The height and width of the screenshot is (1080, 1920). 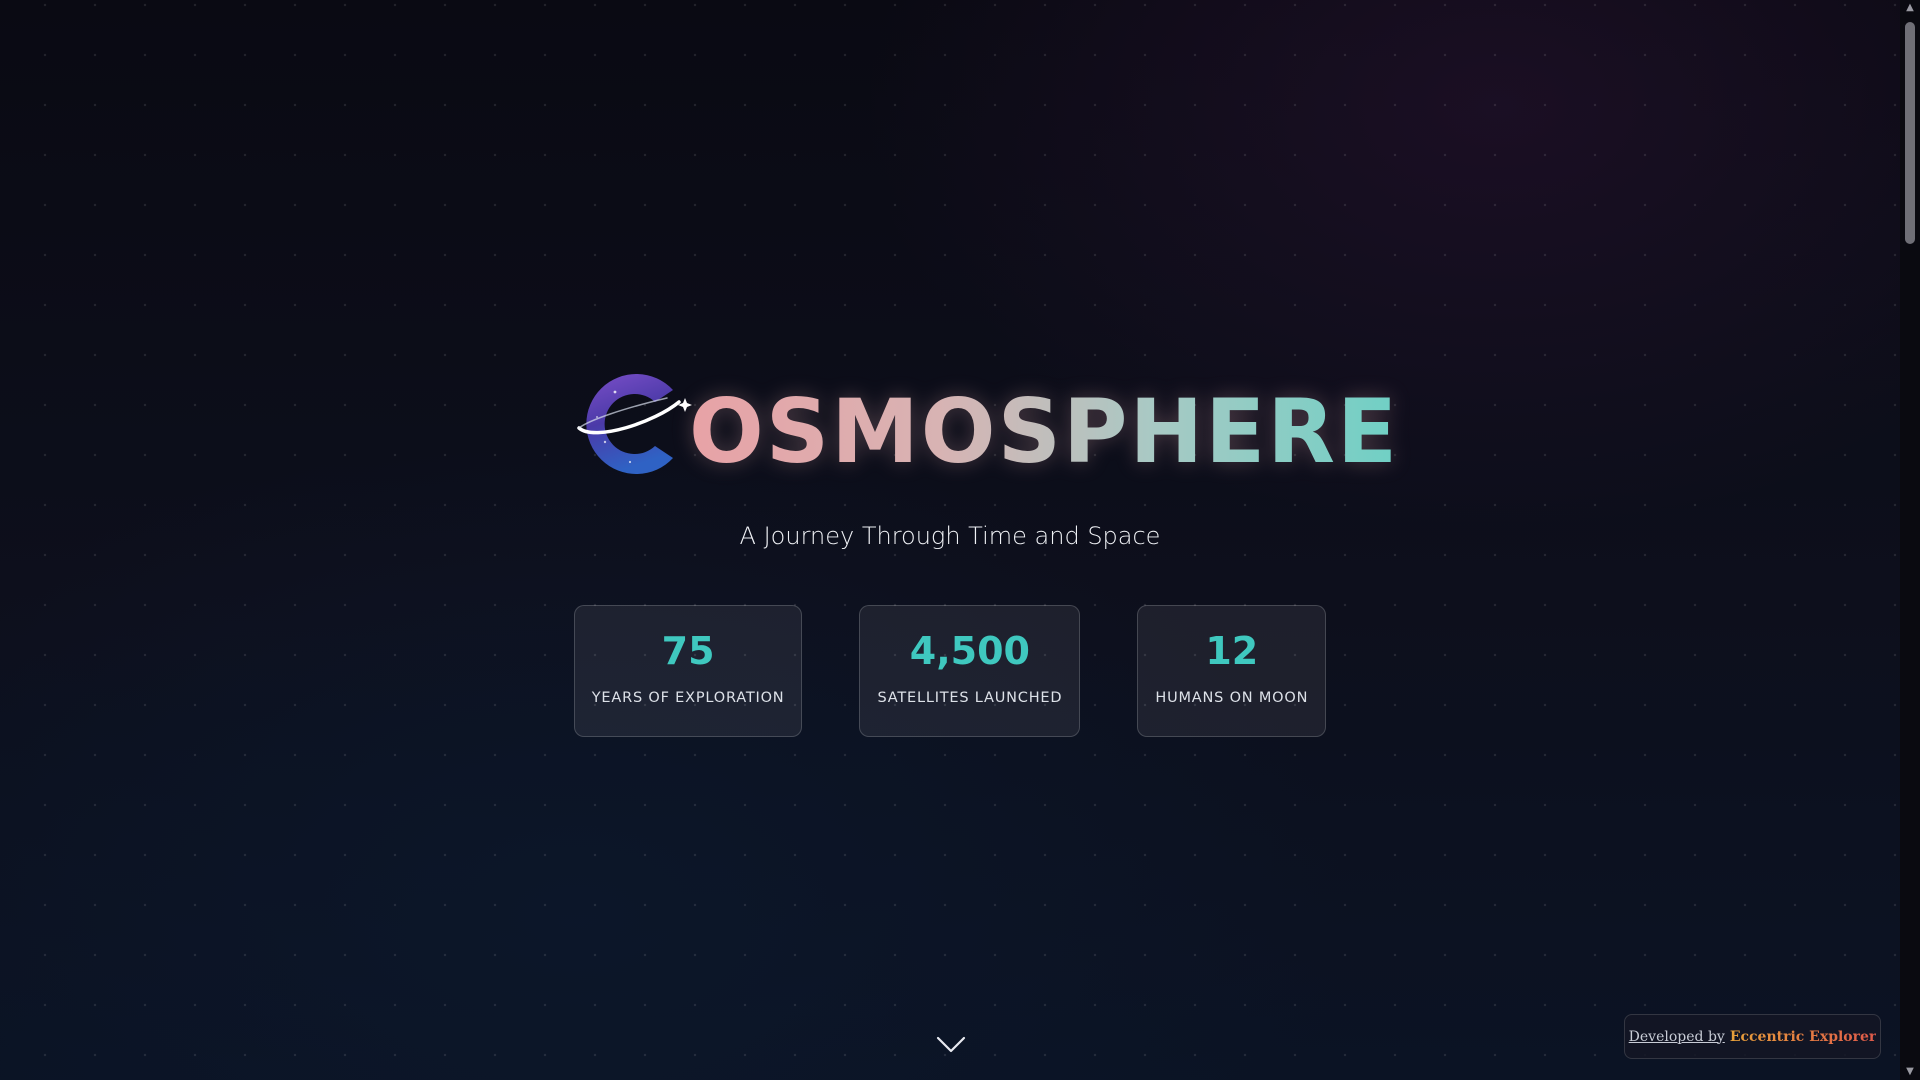 I want to click on site-title: OSMOSPHERE, so click(x=1044, y=431).